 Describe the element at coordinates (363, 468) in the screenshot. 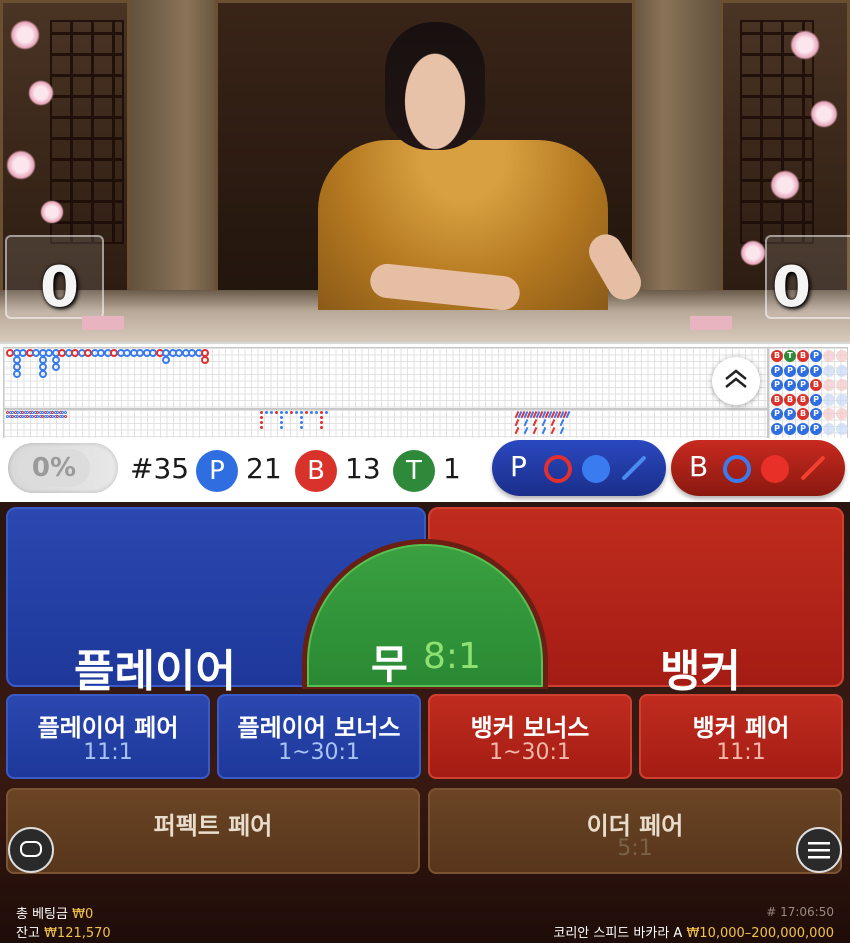

I see `banker-count: 13` at that location.